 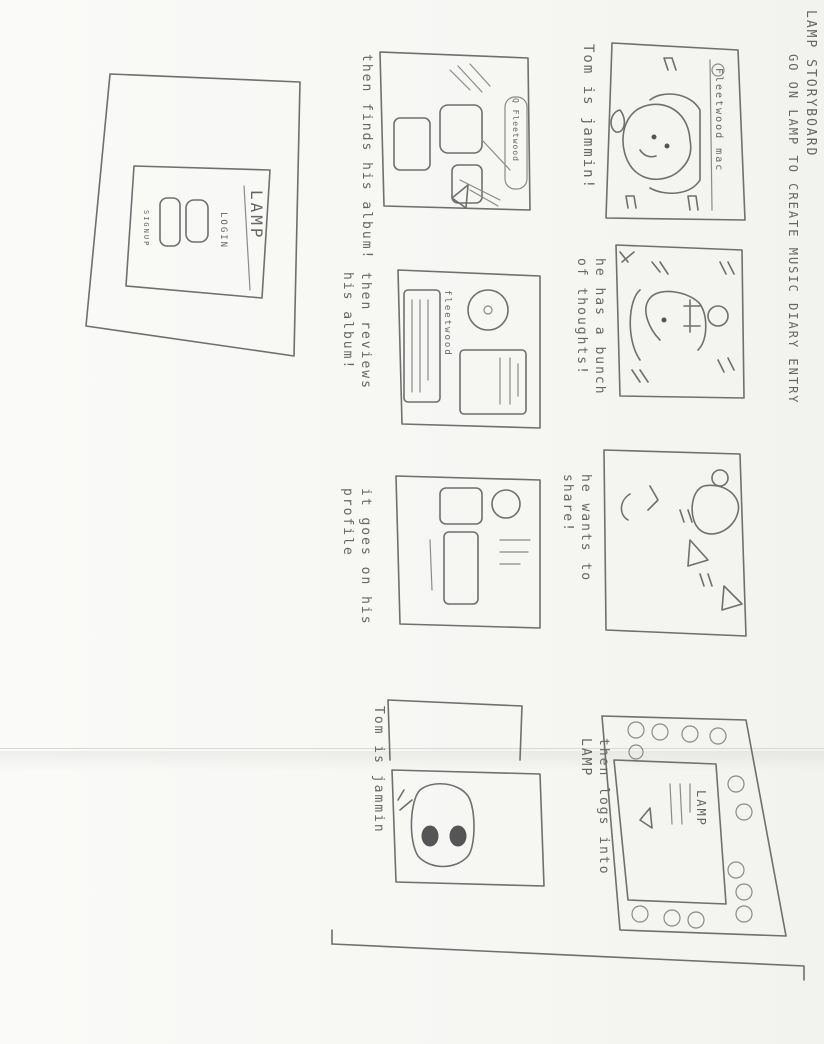 What do you see at coordinates (469, 349) in the screenshot?
I see `frame-4-review` at bounding box center [469, 349].